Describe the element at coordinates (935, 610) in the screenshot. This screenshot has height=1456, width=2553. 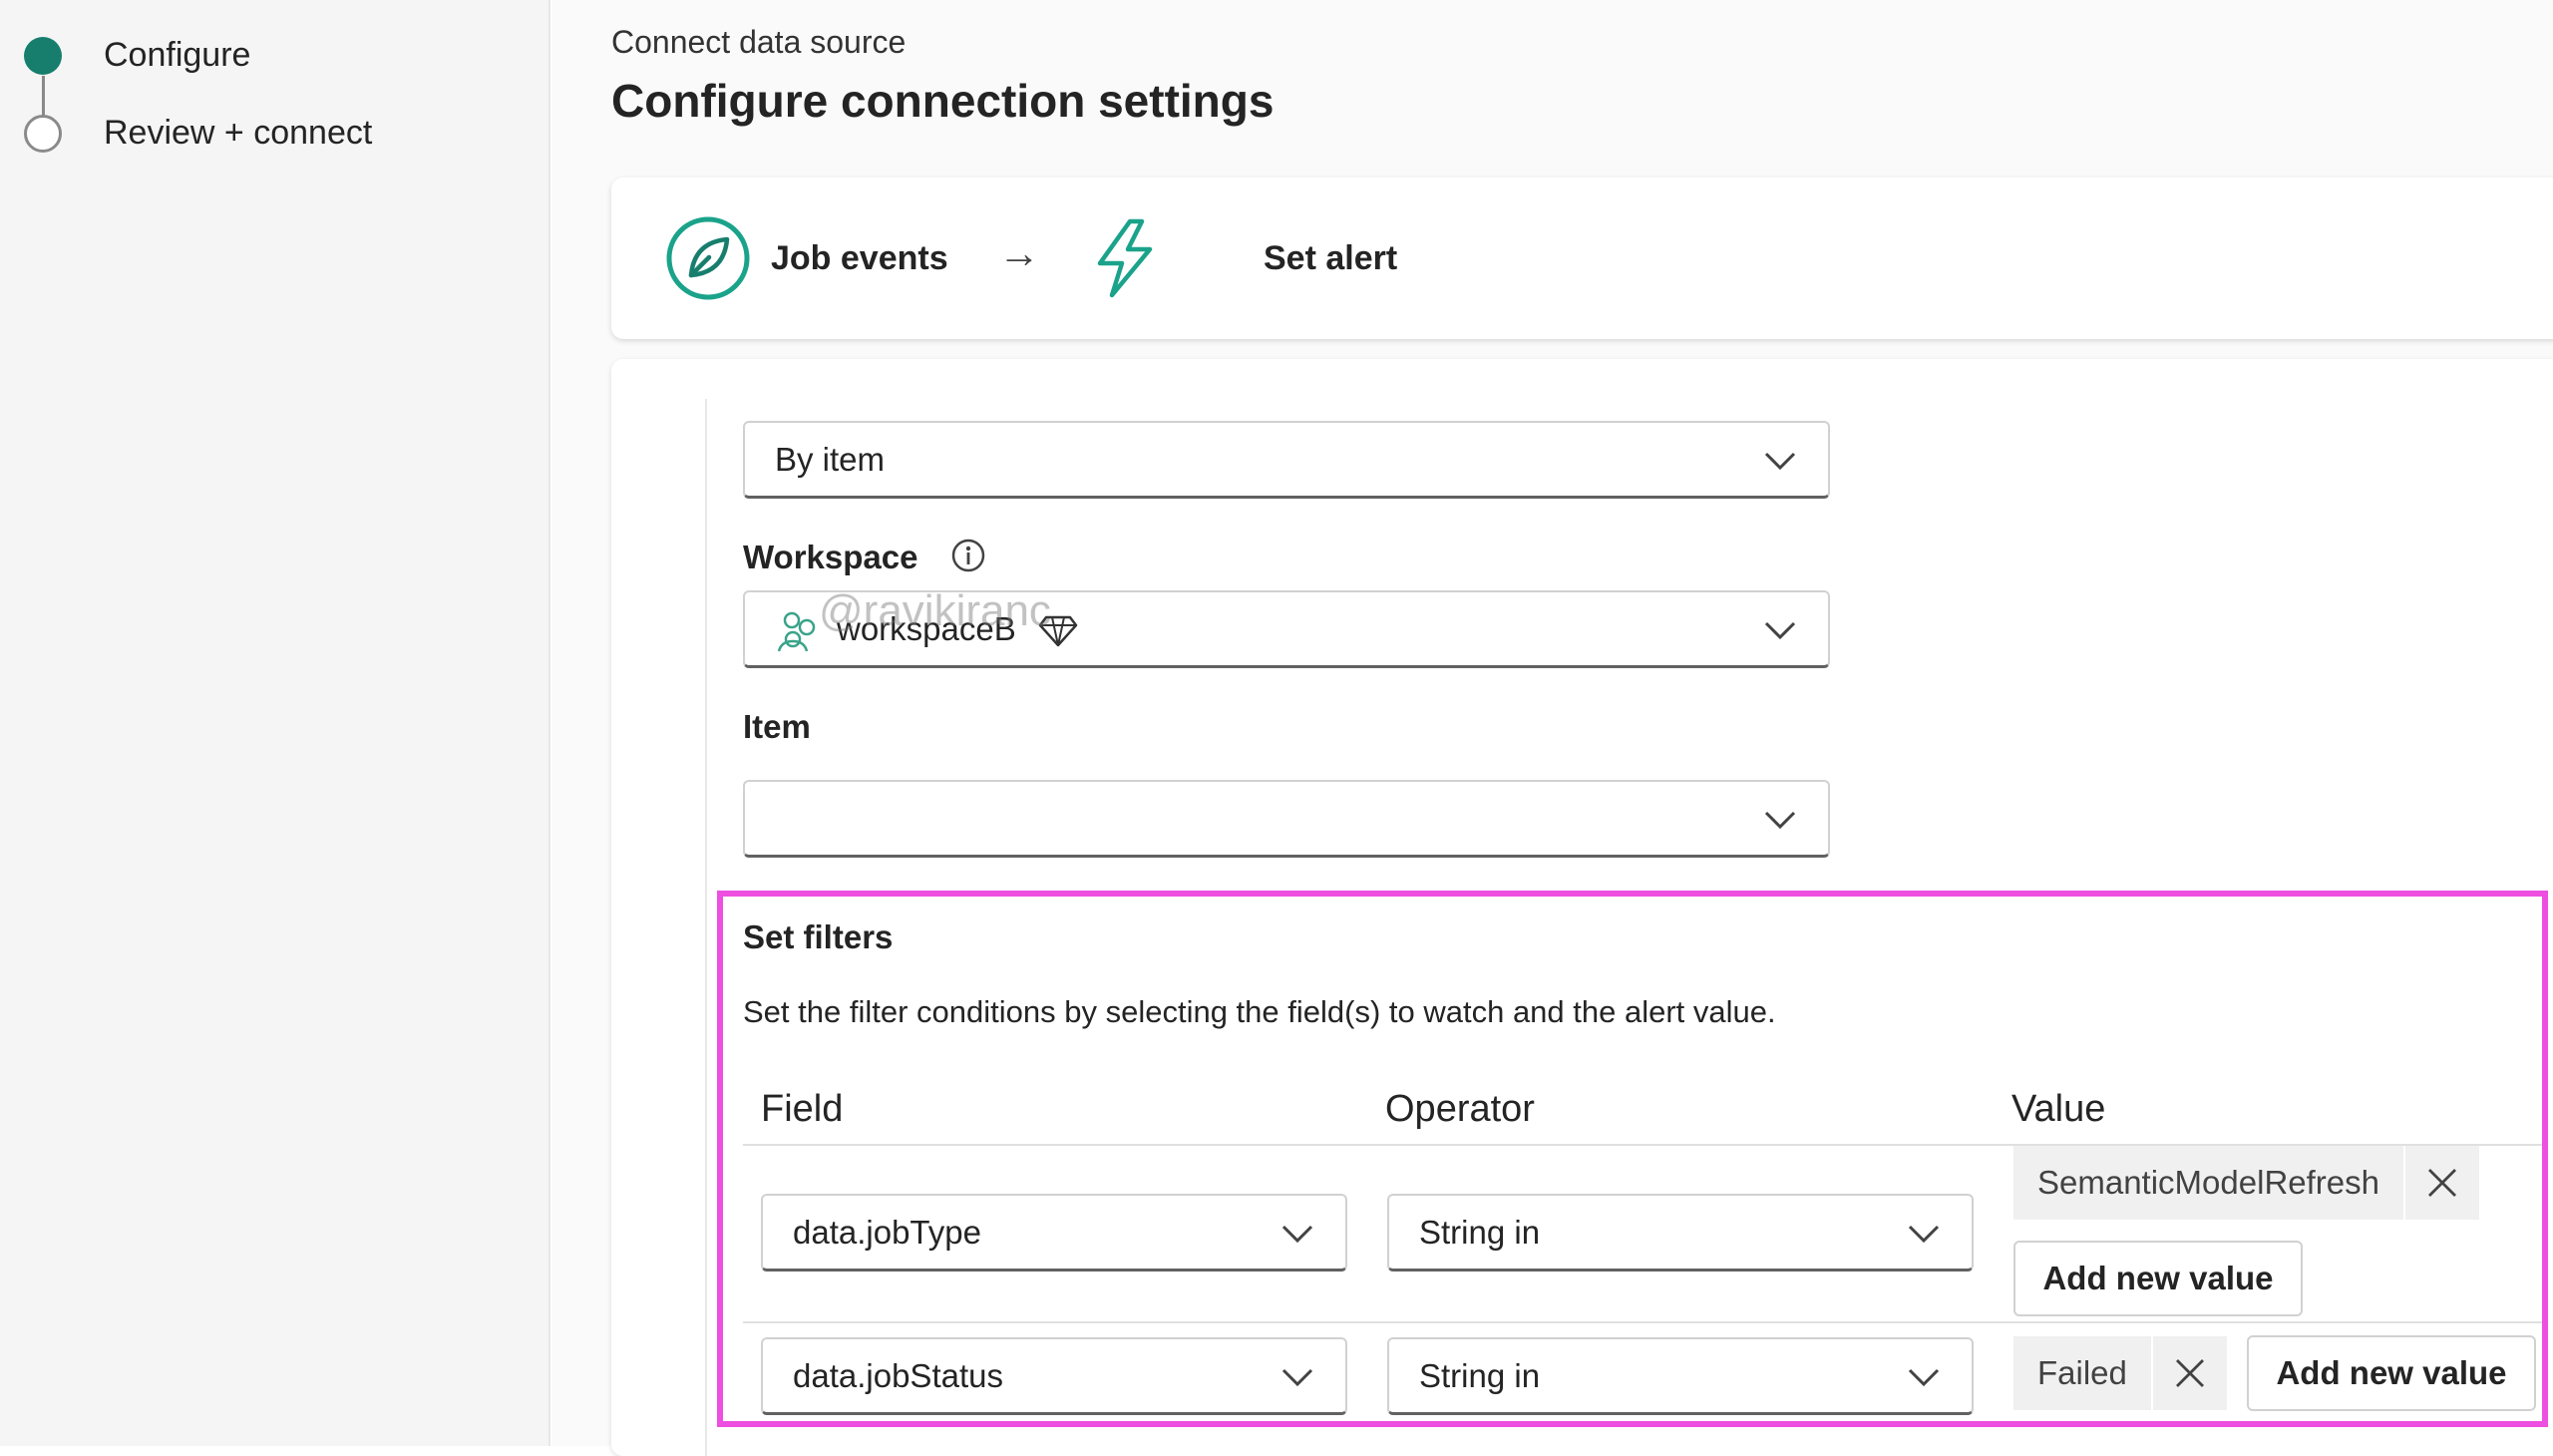
I see `watermark-text: @ravikiranс` at that location.